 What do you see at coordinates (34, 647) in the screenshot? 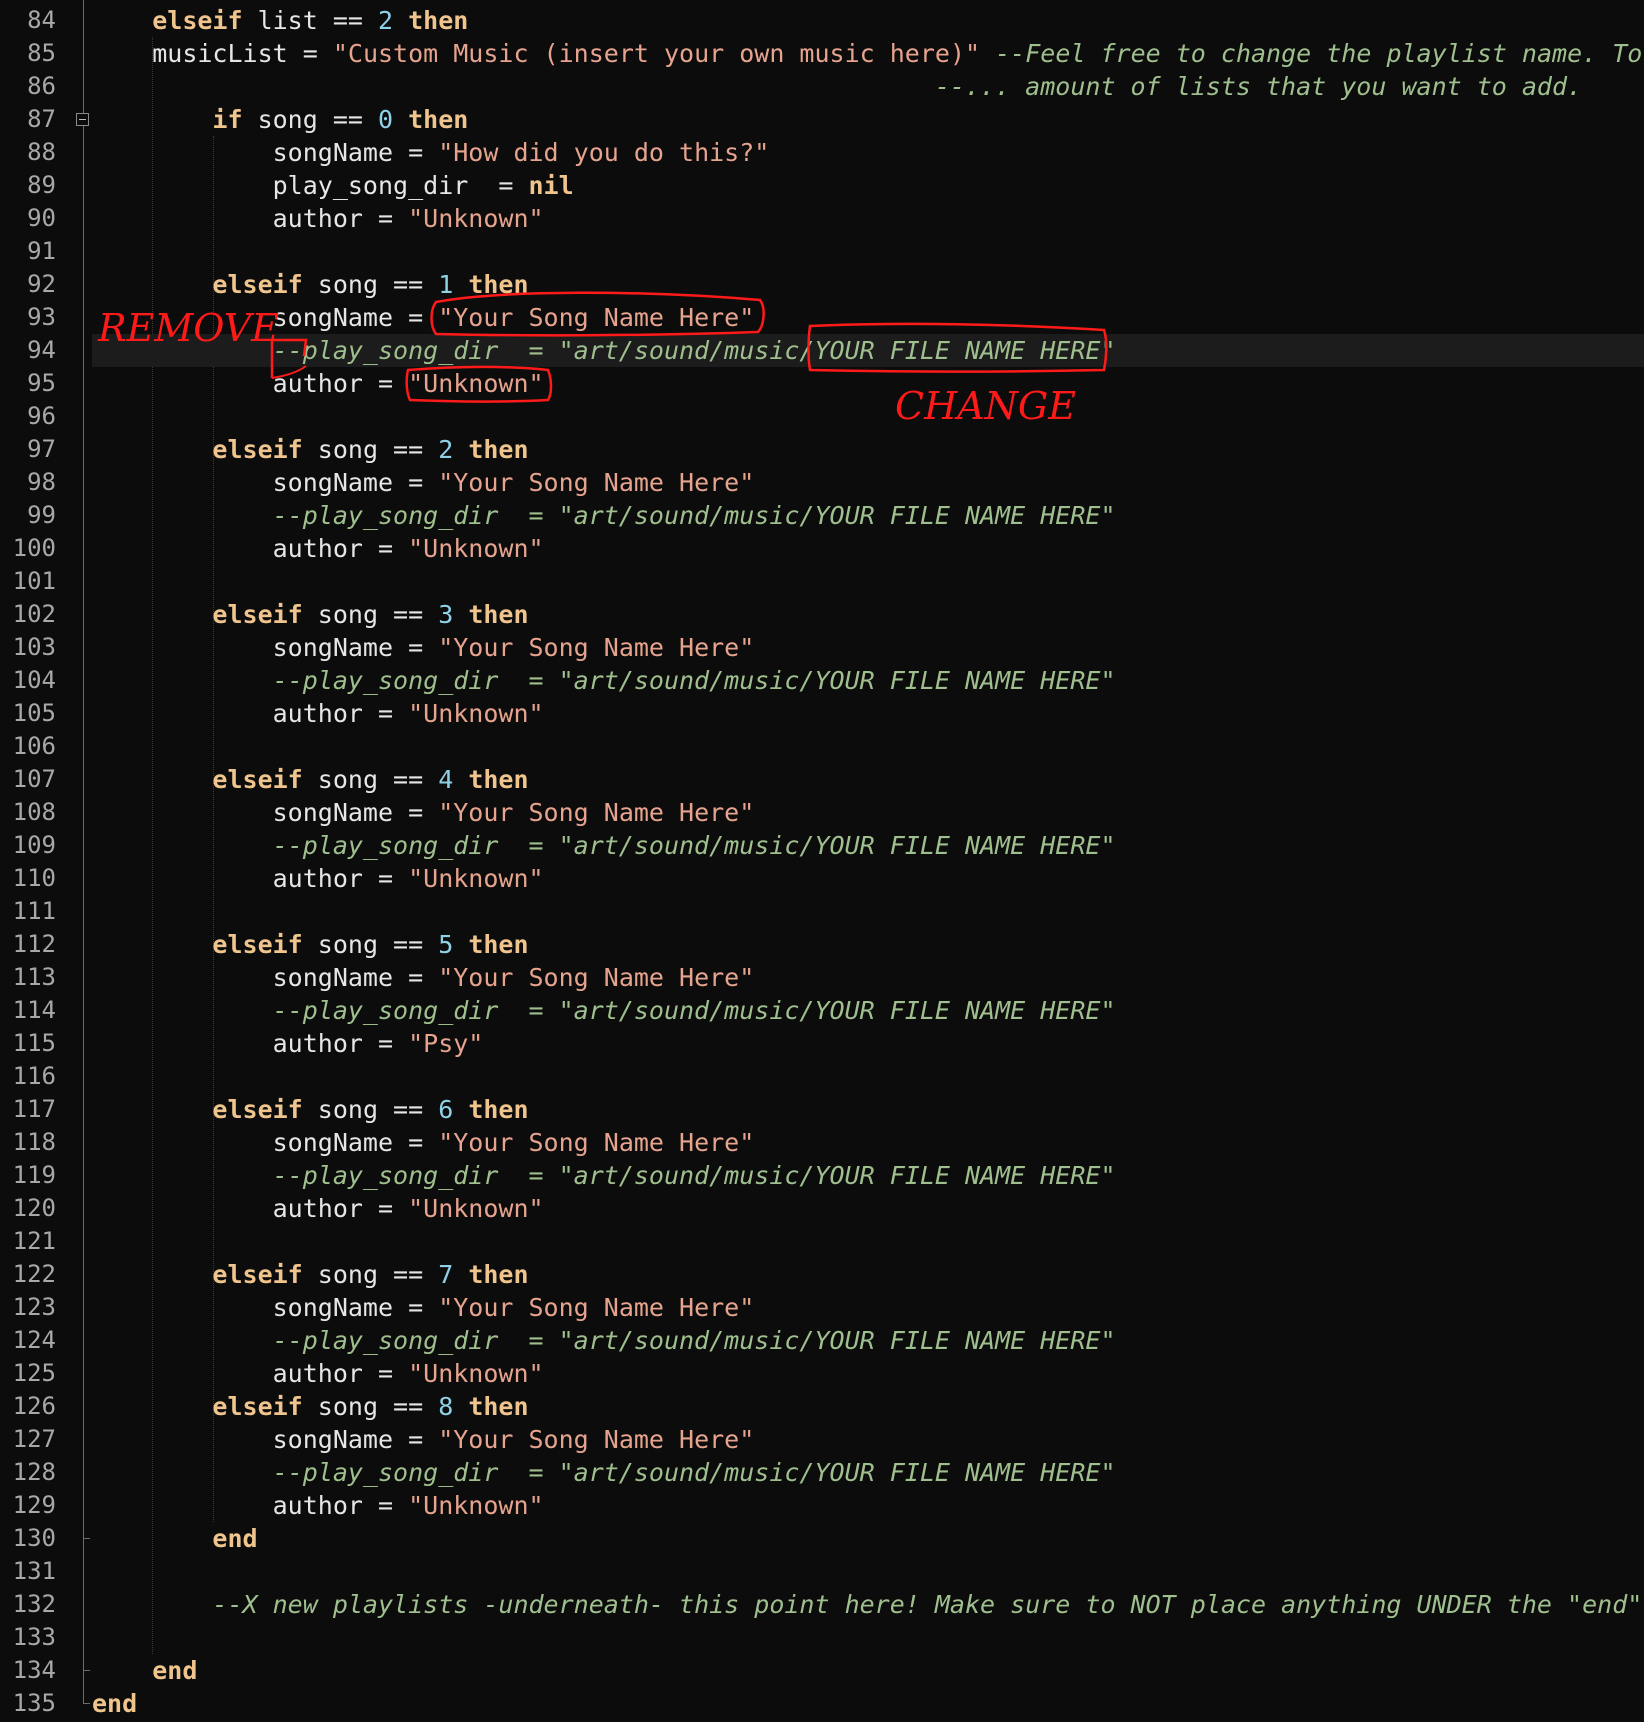
I see `line-number: 103` at bounding box center [34, 647].